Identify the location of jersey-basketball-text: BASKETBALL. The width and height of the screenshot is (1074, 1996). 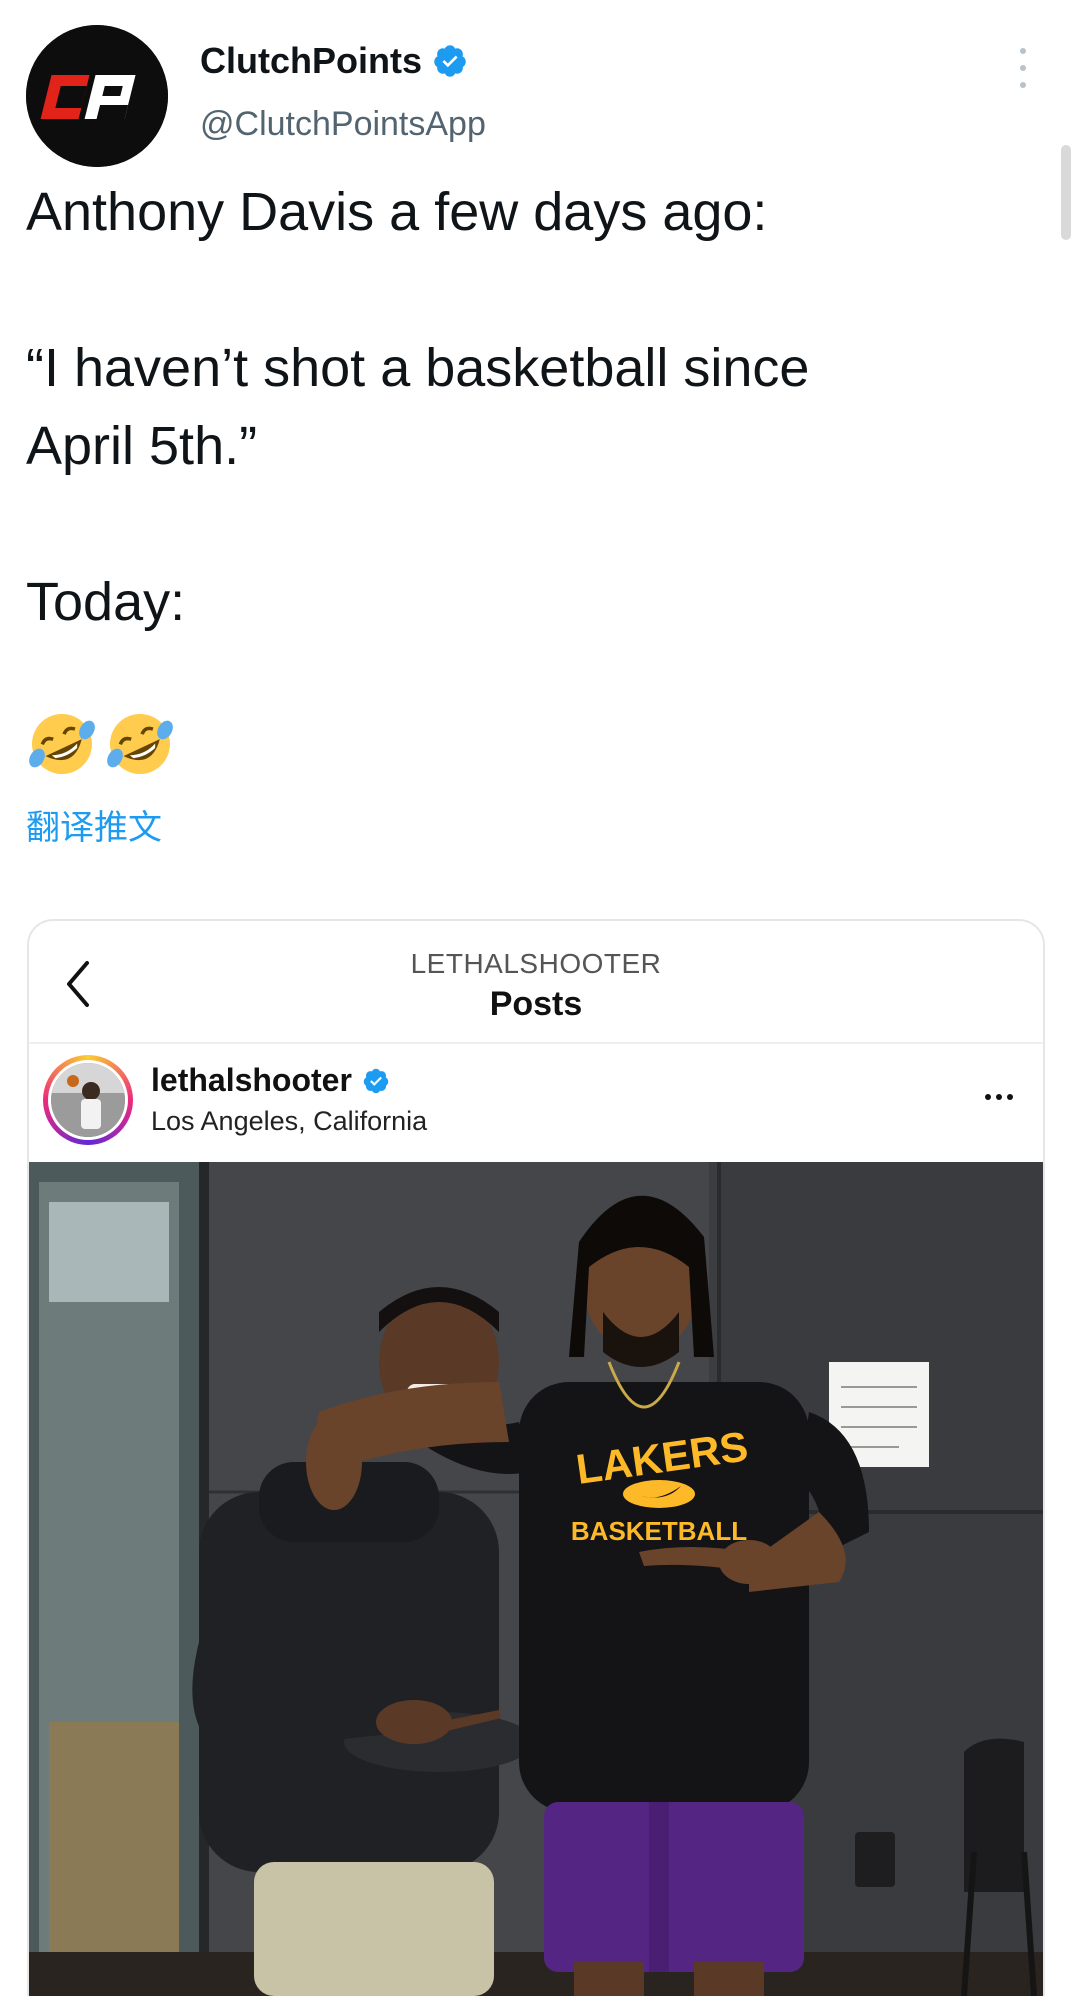
(659, 1531).